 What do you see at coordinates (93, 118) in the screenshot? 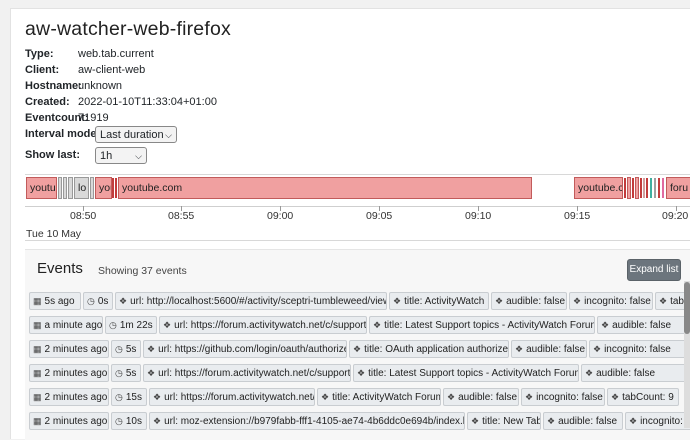
I see `meta-value: 71919` at bounding box center [93, 118].